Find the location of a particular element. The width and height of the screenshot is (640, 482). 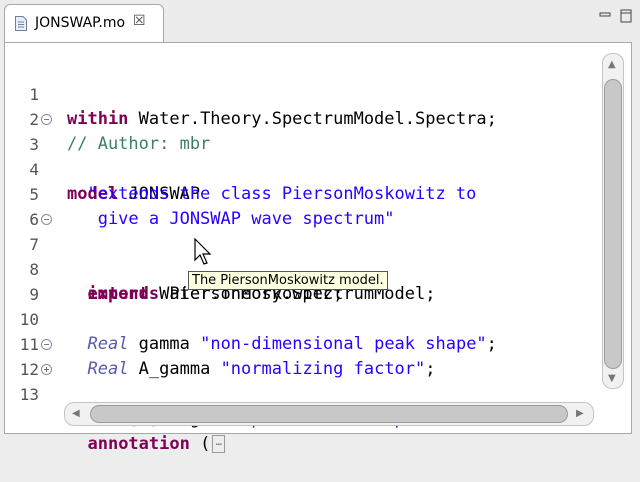

editor-tab: JONSWAP.mo ☒ is located at coordinates (84, 23).